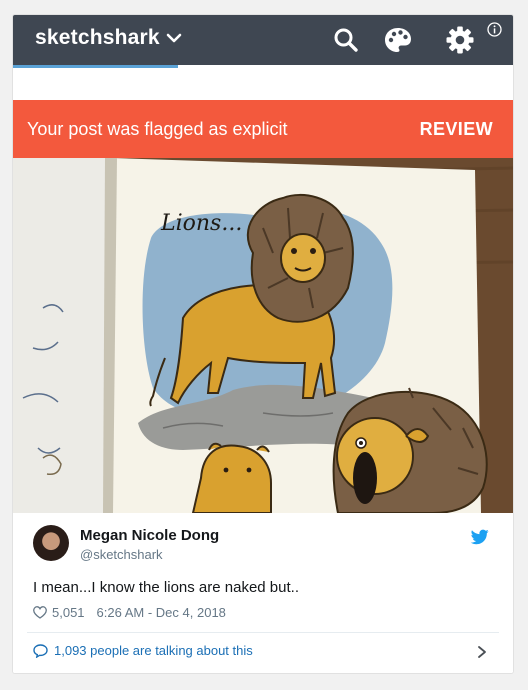 The width and height of the screenshot is (528, 690). Describe the element at coordinates (456, 129) in the screenshot. I see `review-button: REVIEW` at that location.